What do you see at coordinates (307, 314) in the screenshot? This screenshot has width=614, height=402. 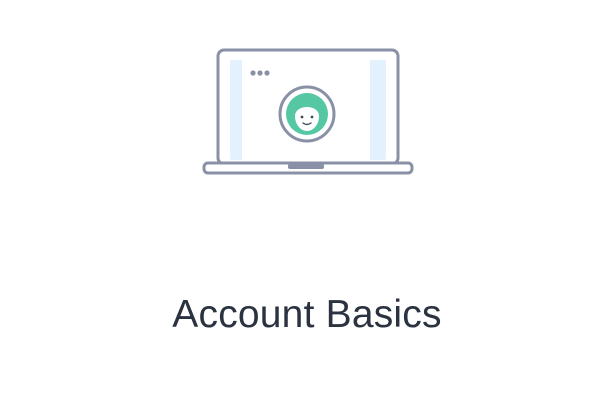 I see `card-title: Account Basics` at bounding box center [307, 314].